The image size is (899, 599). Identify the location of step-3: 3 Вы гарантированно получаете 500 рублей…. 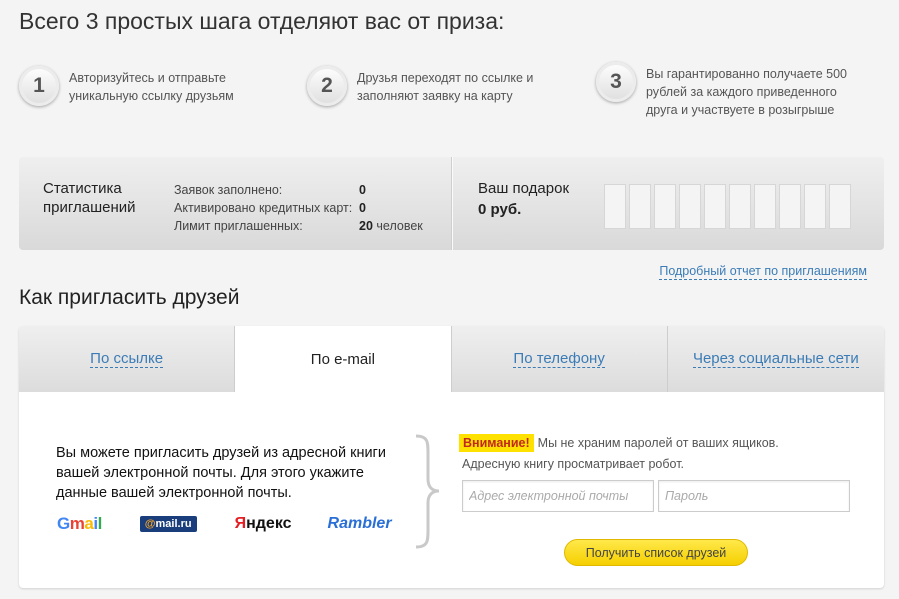
(733, 90).